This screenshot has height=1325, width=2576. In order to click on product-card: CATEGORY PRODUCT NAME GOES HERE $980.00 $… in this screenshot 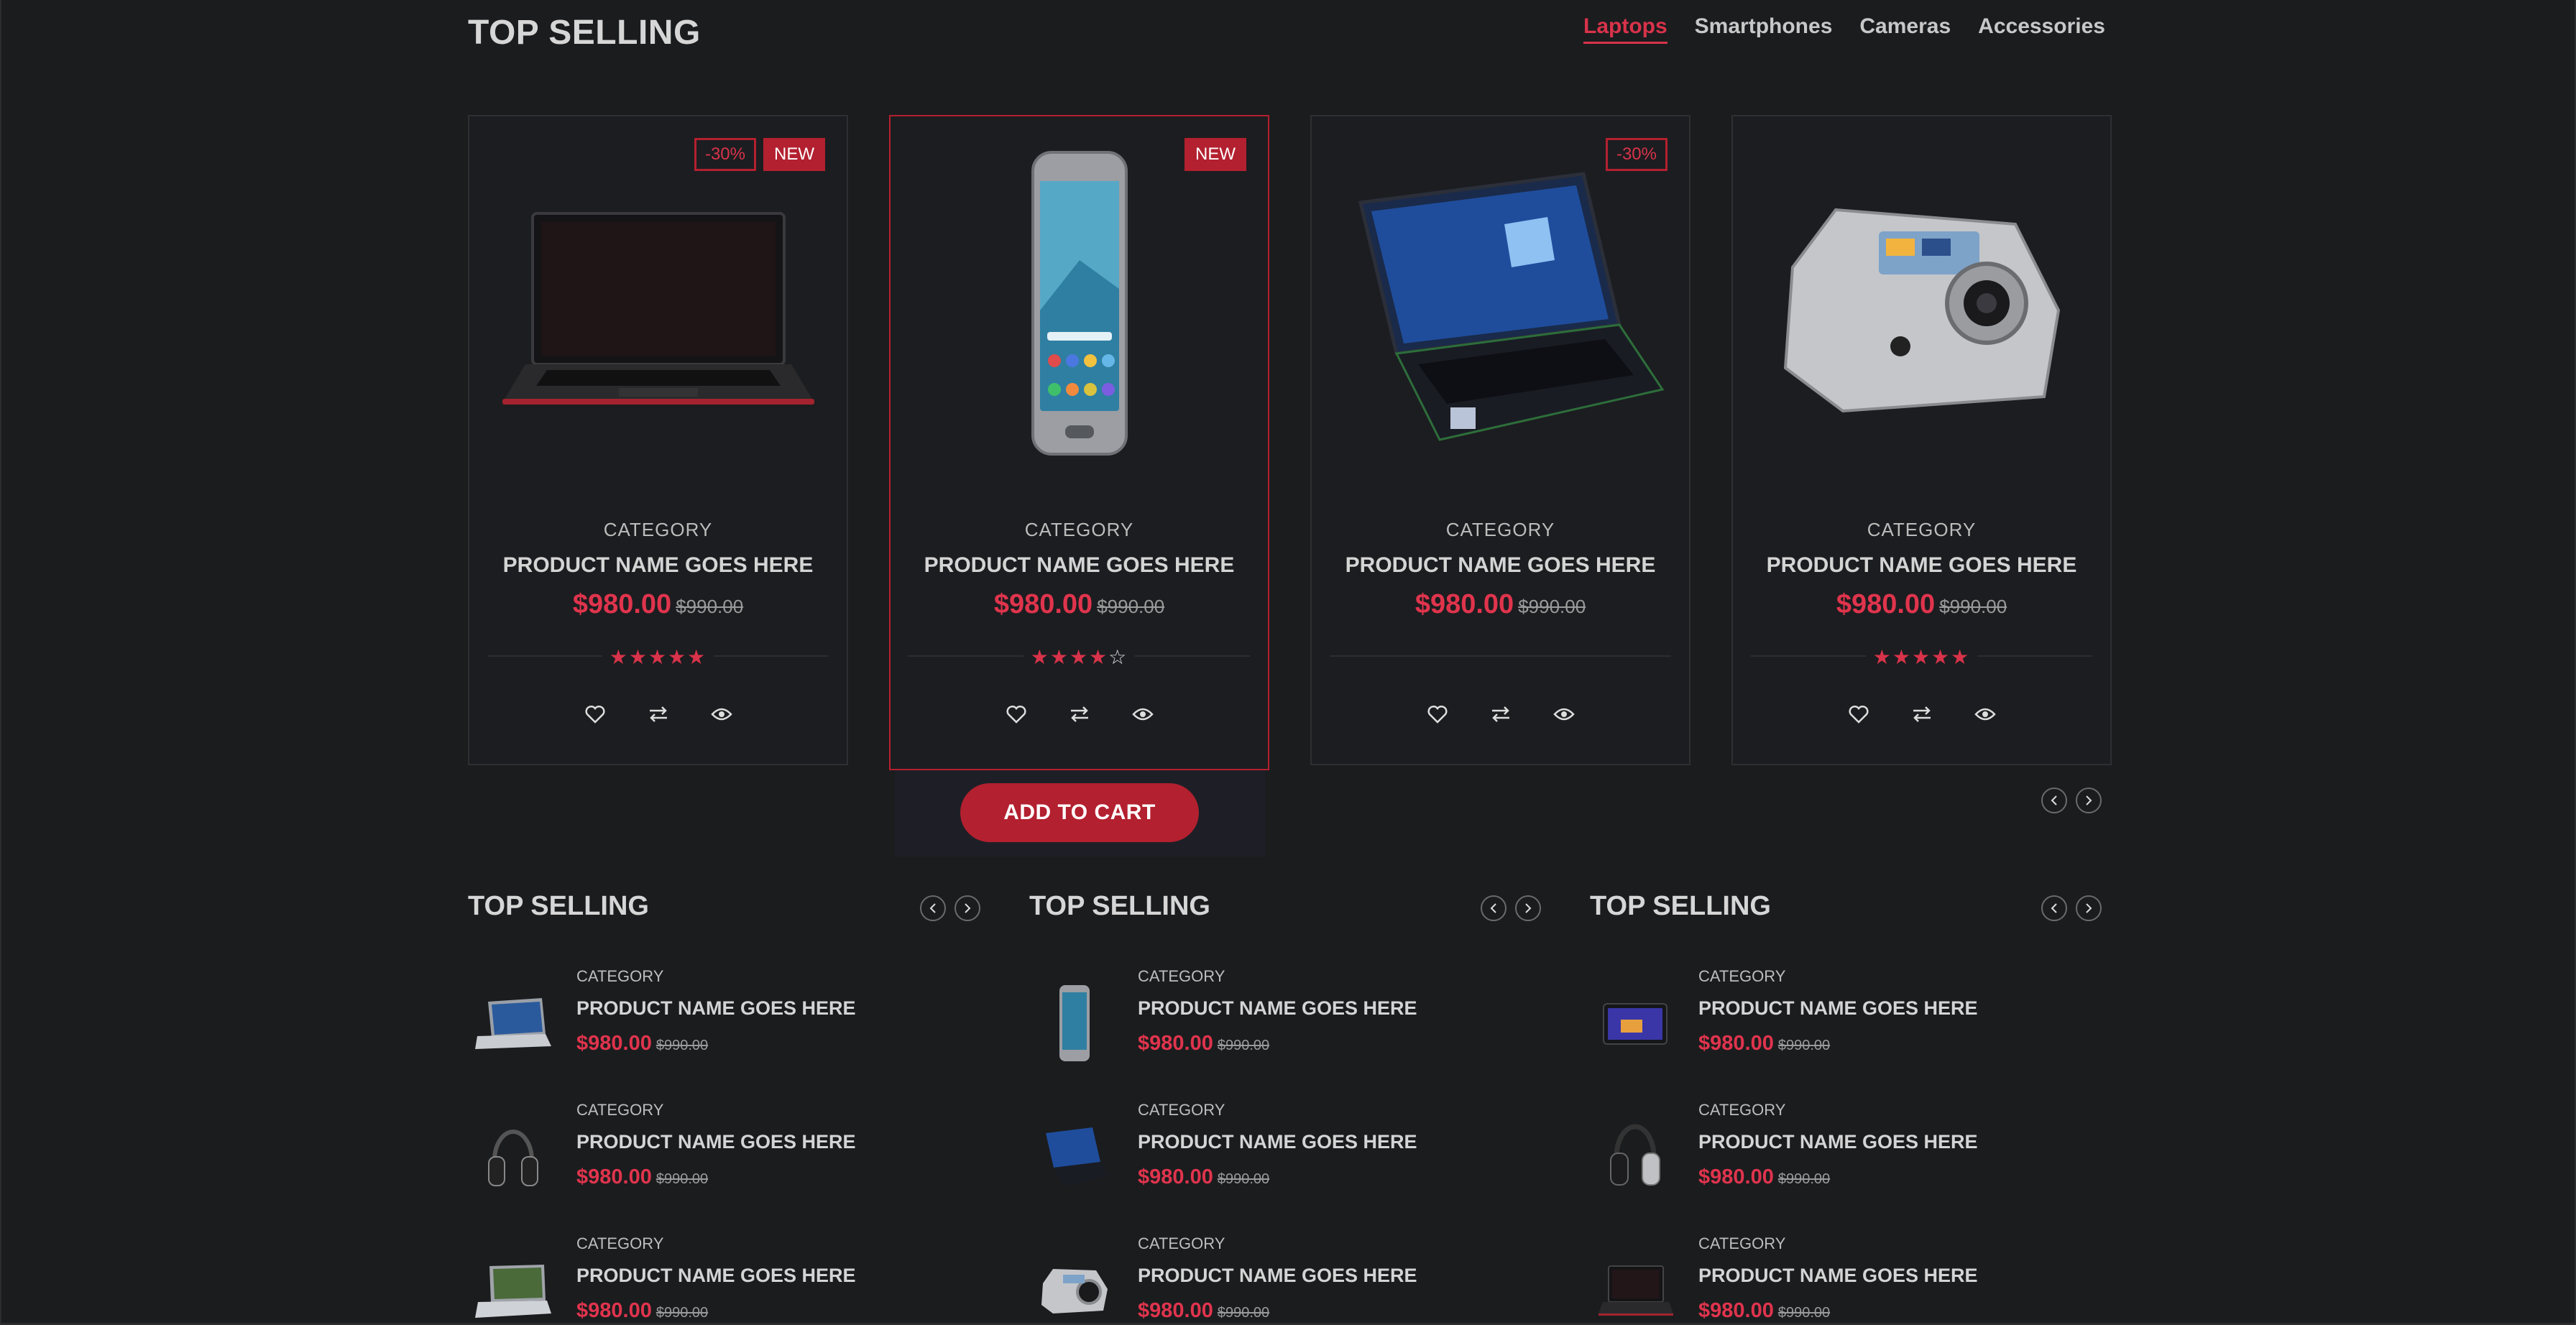, I will do `click(1921, 440)`.